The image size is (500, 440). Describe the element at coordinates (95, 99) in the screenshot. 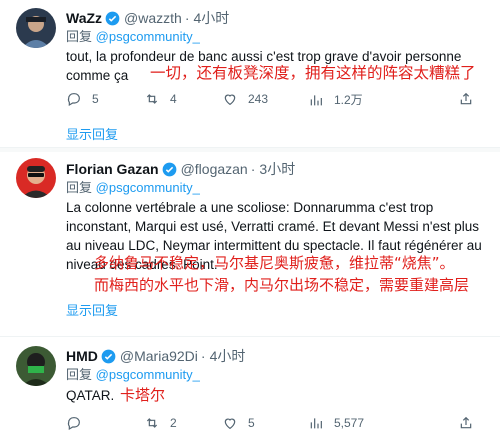

I see `reply-count: 5` at that location.